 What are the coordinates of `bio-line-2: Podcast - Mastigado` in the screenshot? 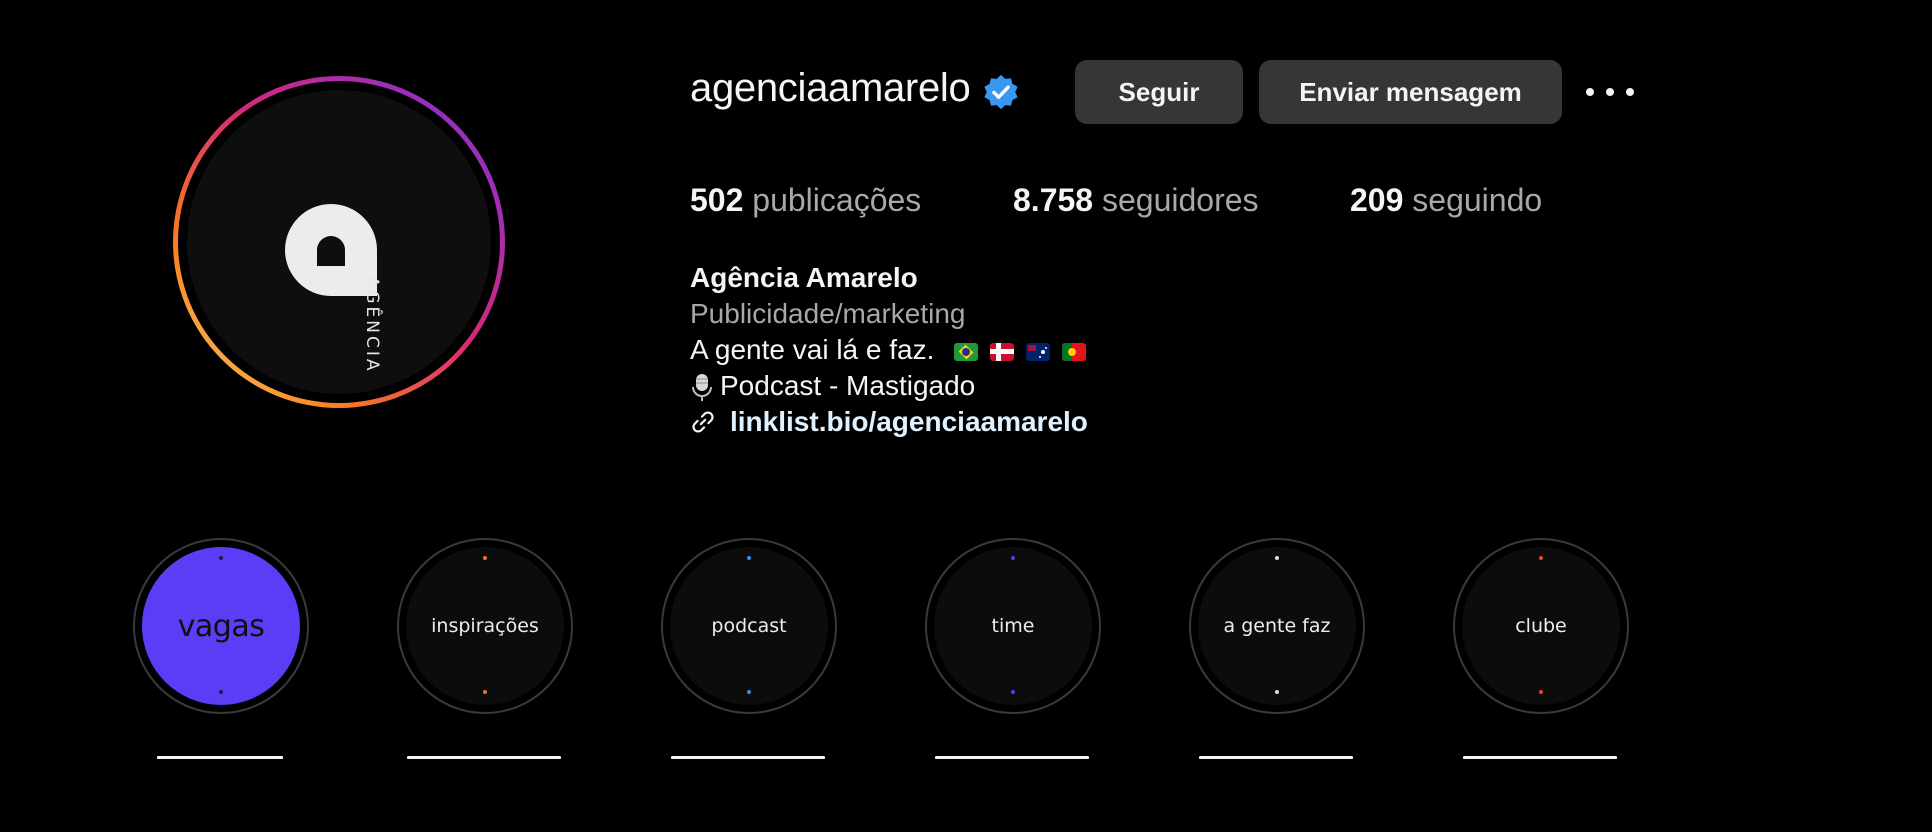 It's located at (832, 386).